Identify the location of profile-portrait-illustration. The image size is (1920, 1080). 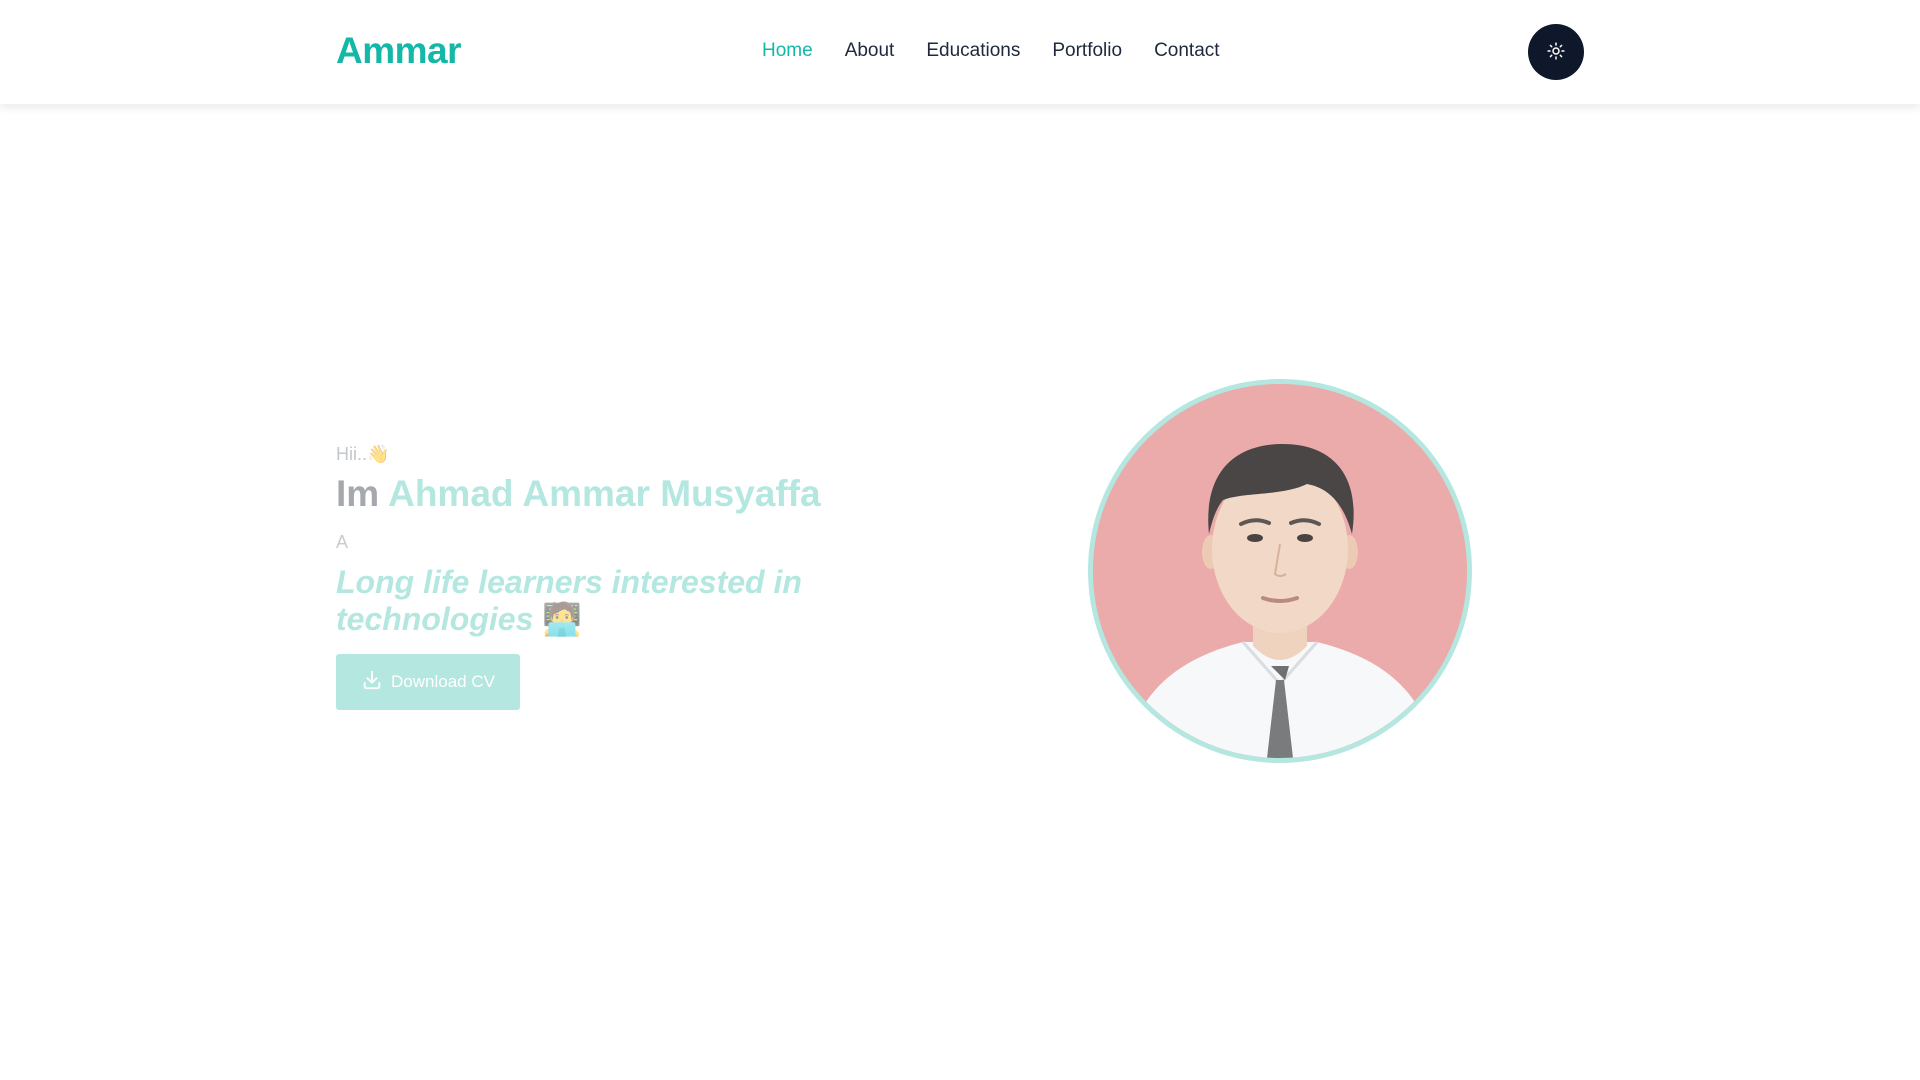
(1280, 571).